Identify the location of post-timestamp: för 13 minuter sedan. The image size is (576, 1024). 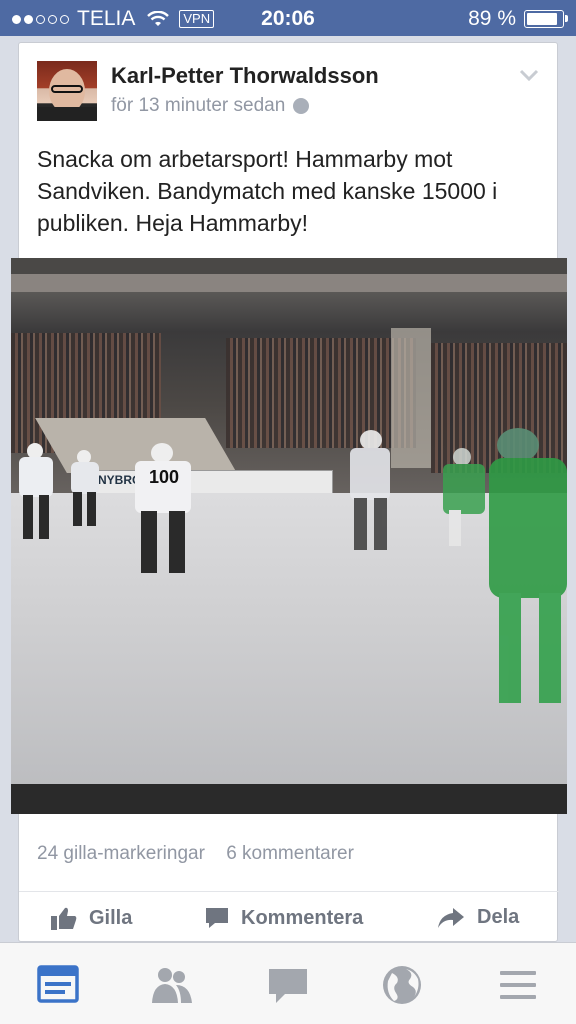
(210, 106).